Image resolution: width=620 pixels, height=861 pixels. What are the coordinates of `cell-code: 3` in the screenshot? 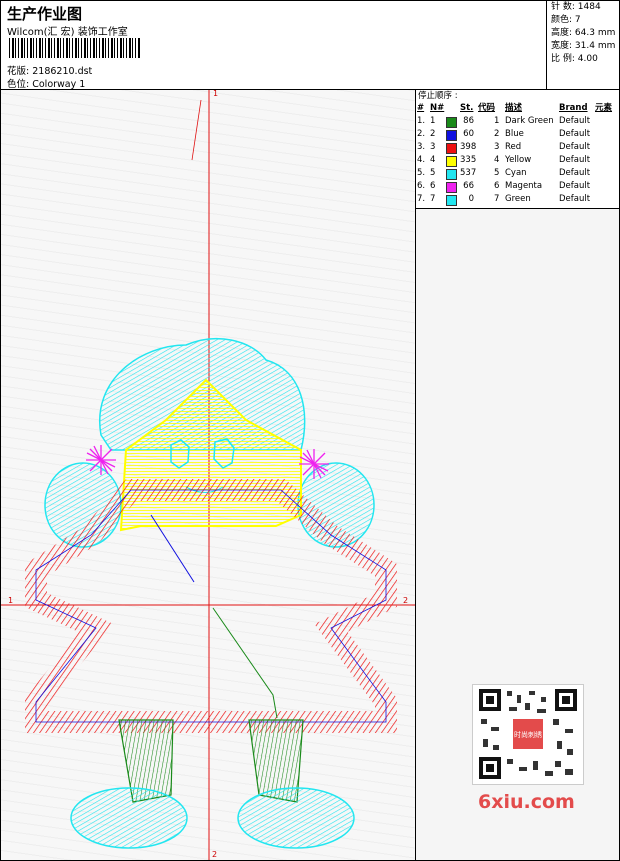 It's located at (497, 147).